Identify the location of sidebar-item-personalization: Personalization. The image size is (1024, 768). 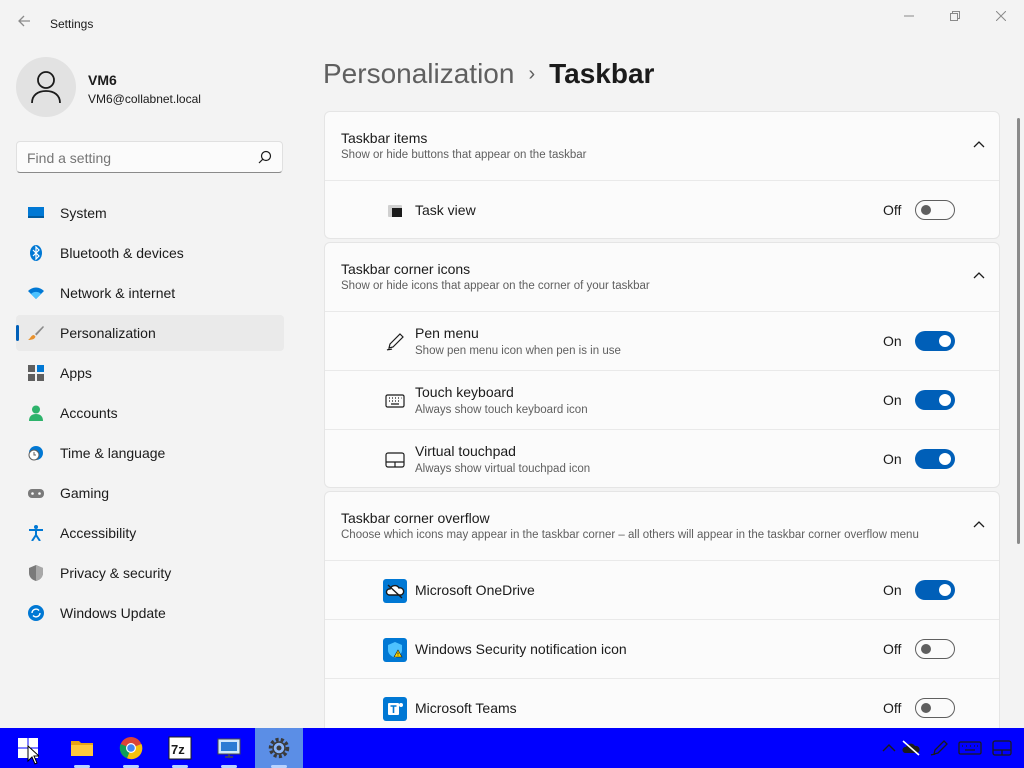
(150, 333).